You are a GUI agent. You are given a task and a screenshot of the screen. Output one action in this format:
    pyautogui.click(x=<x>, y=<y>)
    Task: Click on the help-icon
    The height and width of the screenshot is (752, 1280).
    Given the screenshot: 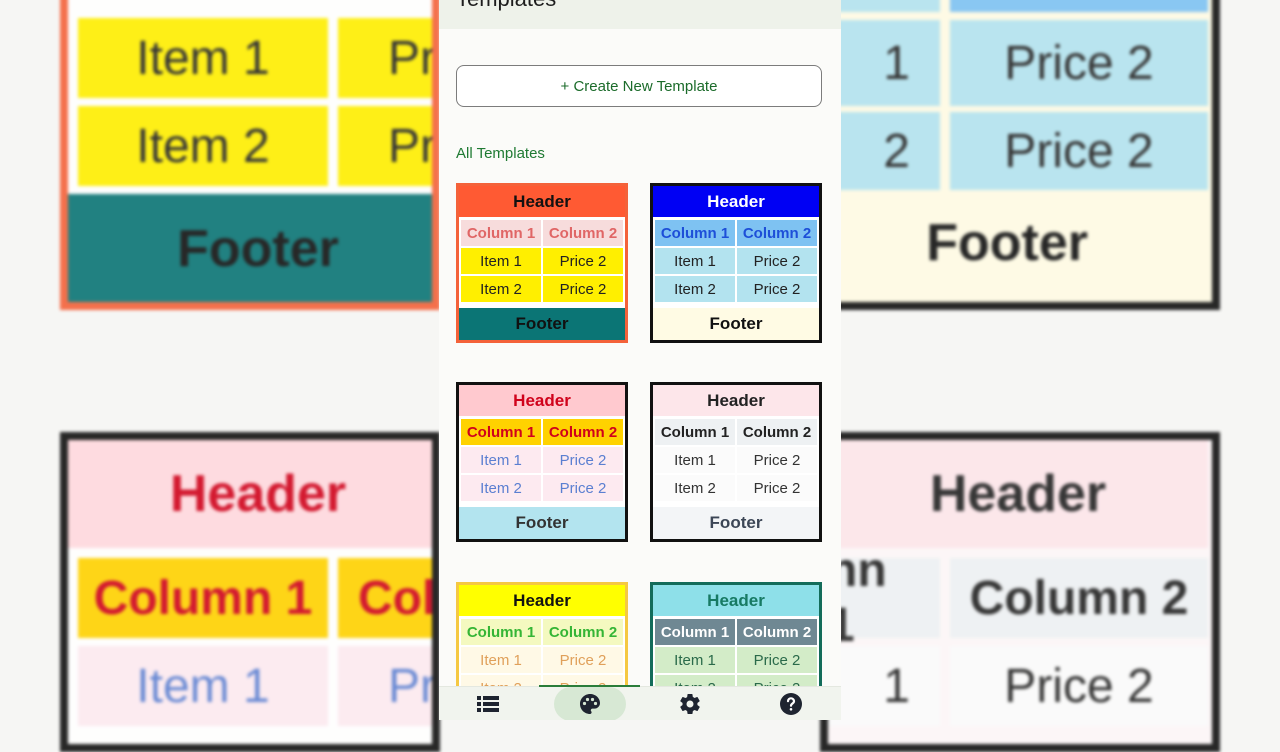 What is the action you would take?
    pyautogui.click(x=791, y=704)
    